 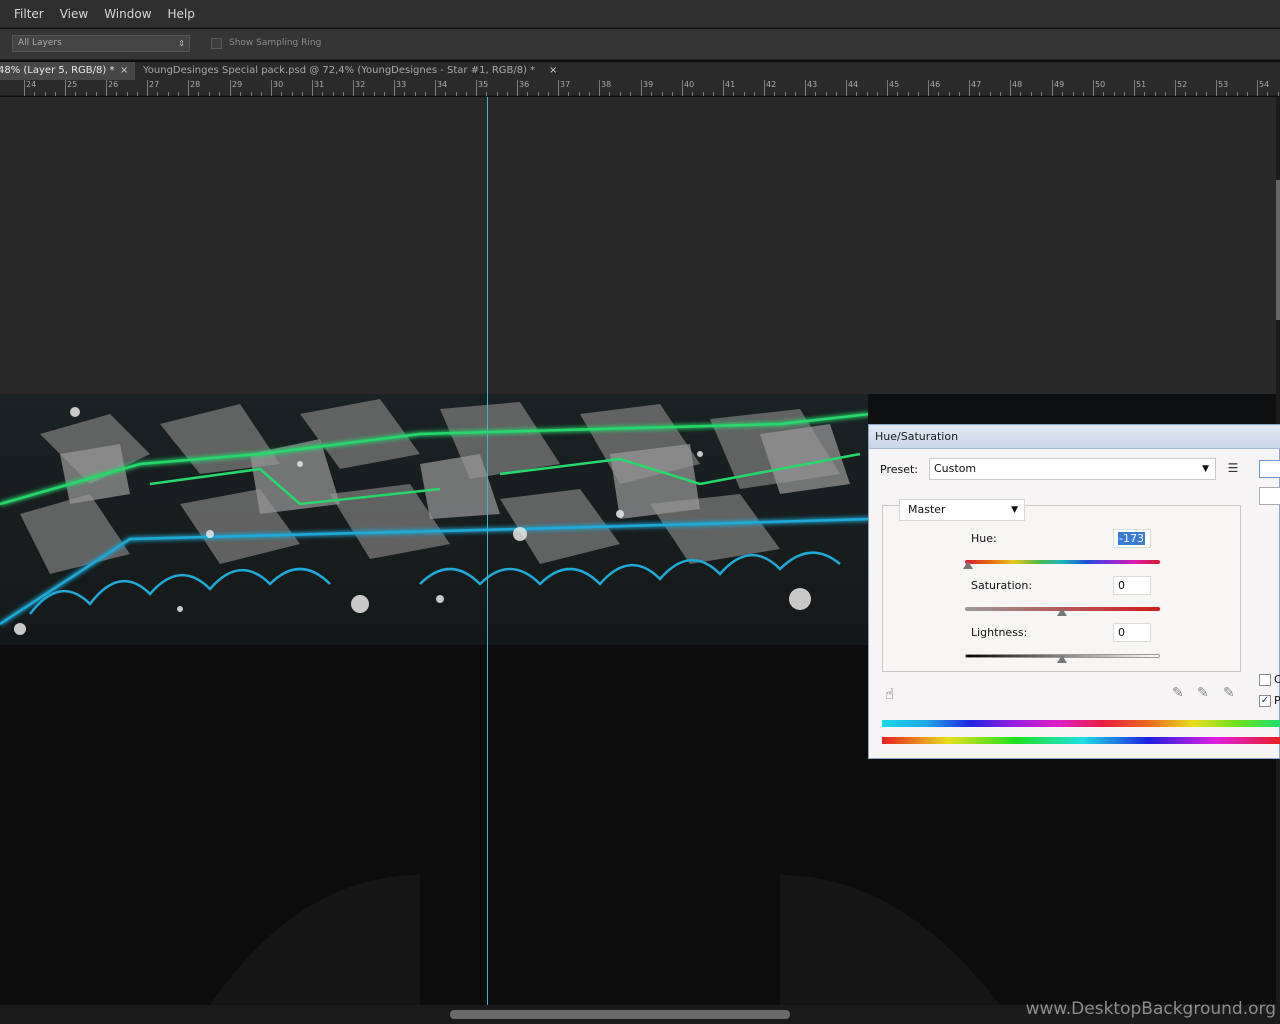 What do you see at coordinates (899, 469) in the screenshot?
I see `preset-label: Preset:` at bounding box center [899, 469].